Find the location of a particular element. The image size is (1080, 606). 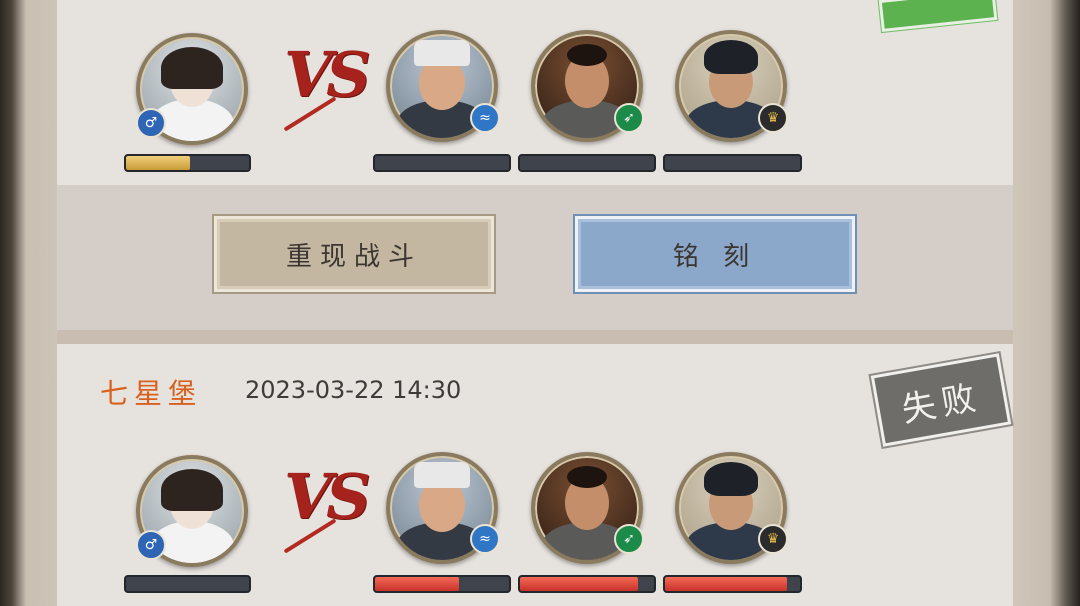

right-frame is located at coordinates (1046, 303).